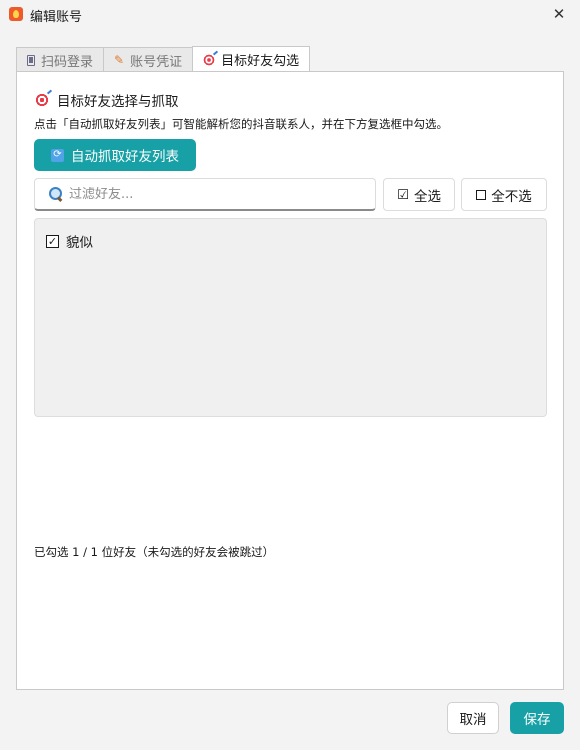  What do you see at coordinates (481, 194) in the screenshot?
I see `empty-box-icon` at bounding box center [481, 194].